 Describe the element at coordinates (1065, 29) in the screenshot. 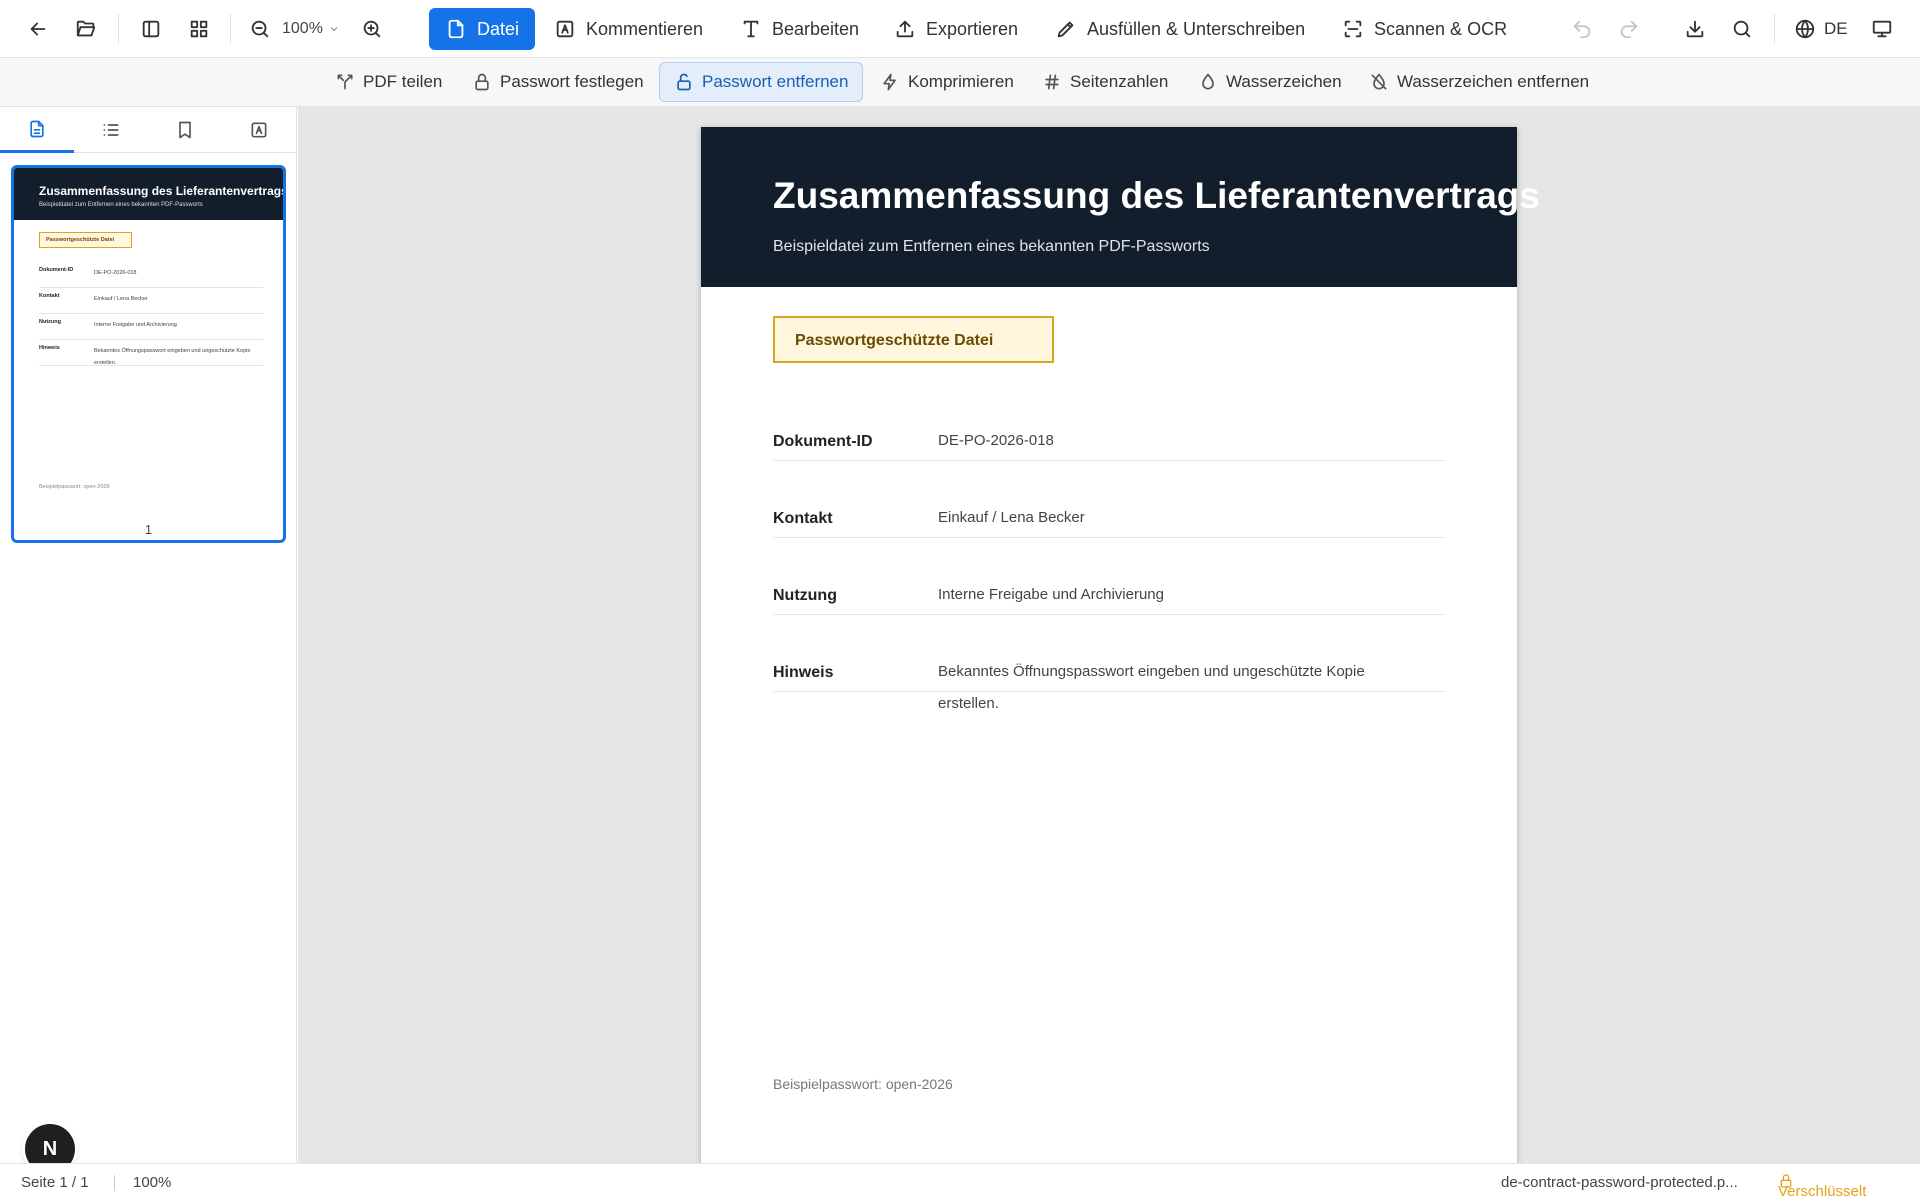

I see `pen-icon` at that location.